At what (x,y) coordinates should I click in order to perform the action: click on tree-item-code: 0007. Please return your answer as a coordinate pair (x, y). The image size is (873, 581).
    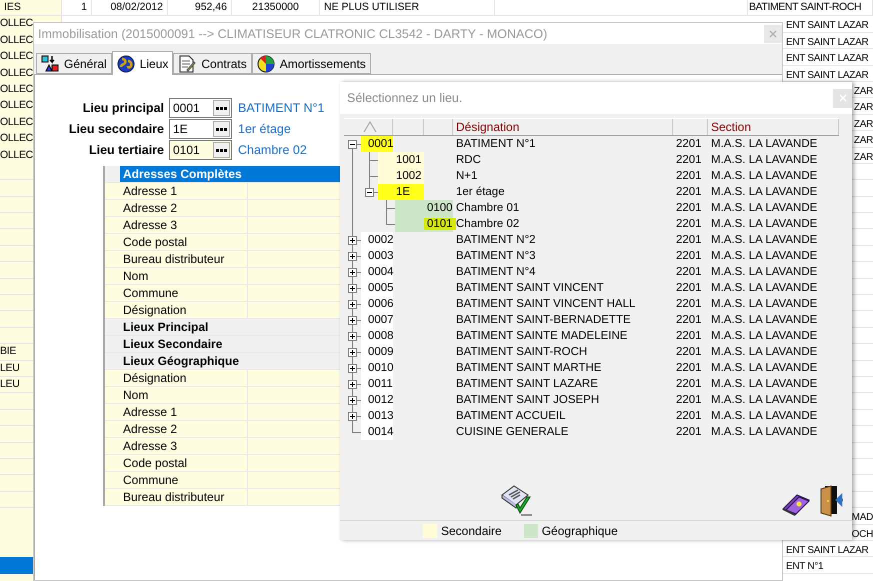
    Looking at the image, I should click on (377, 320).